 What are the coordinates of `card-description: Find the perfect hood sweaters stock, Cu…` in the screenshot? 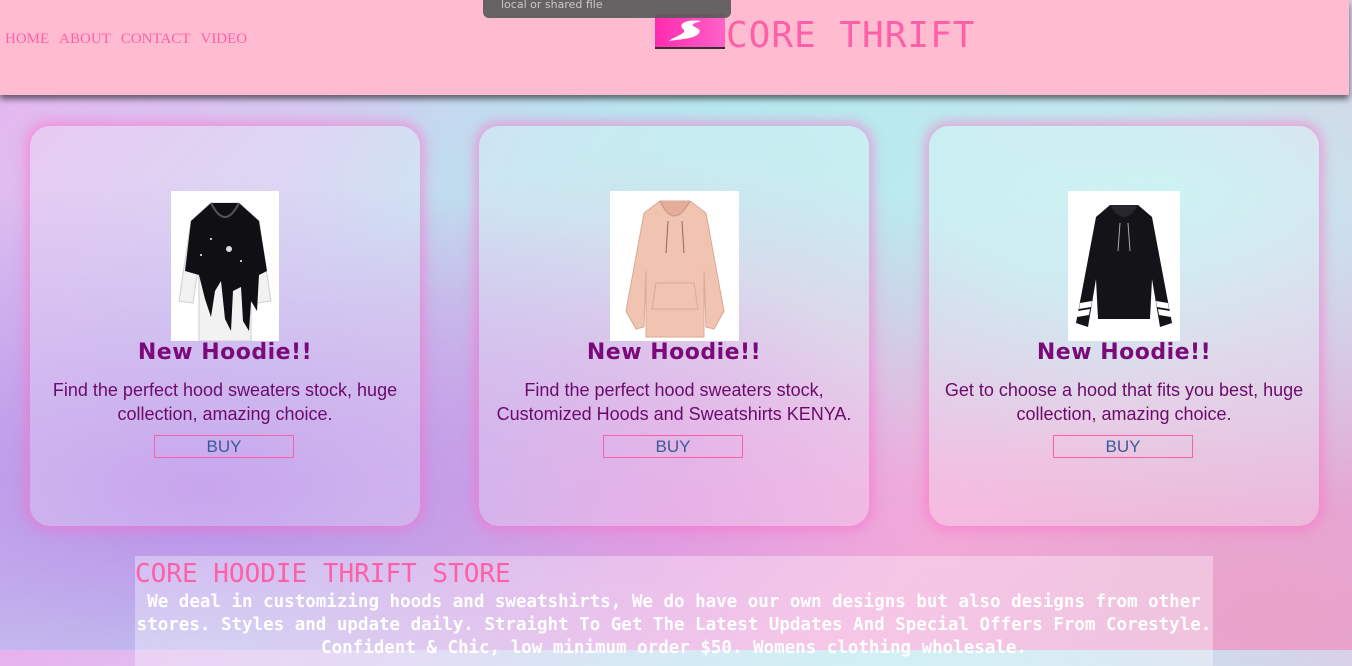 It's located at (674, 402).